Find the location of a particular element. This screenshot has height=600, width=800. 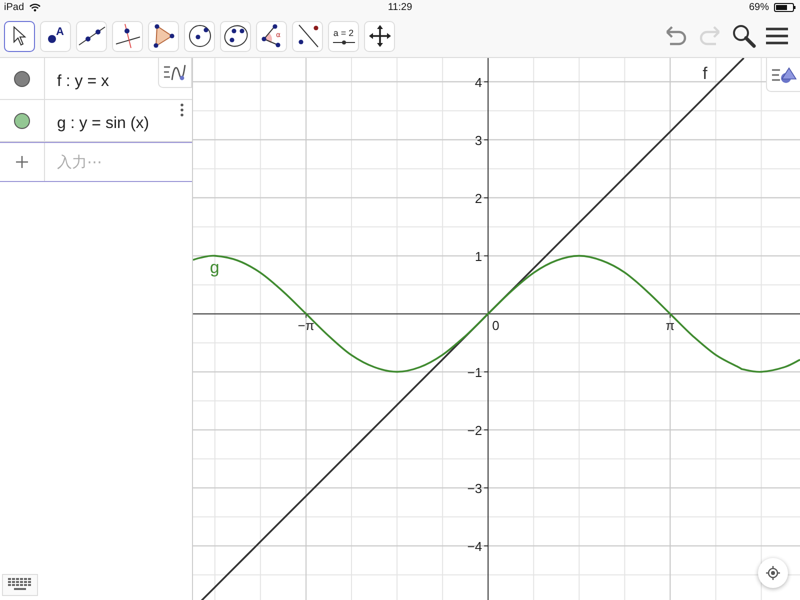

four-way-arrow-icon is located at coordinates (379, 36).